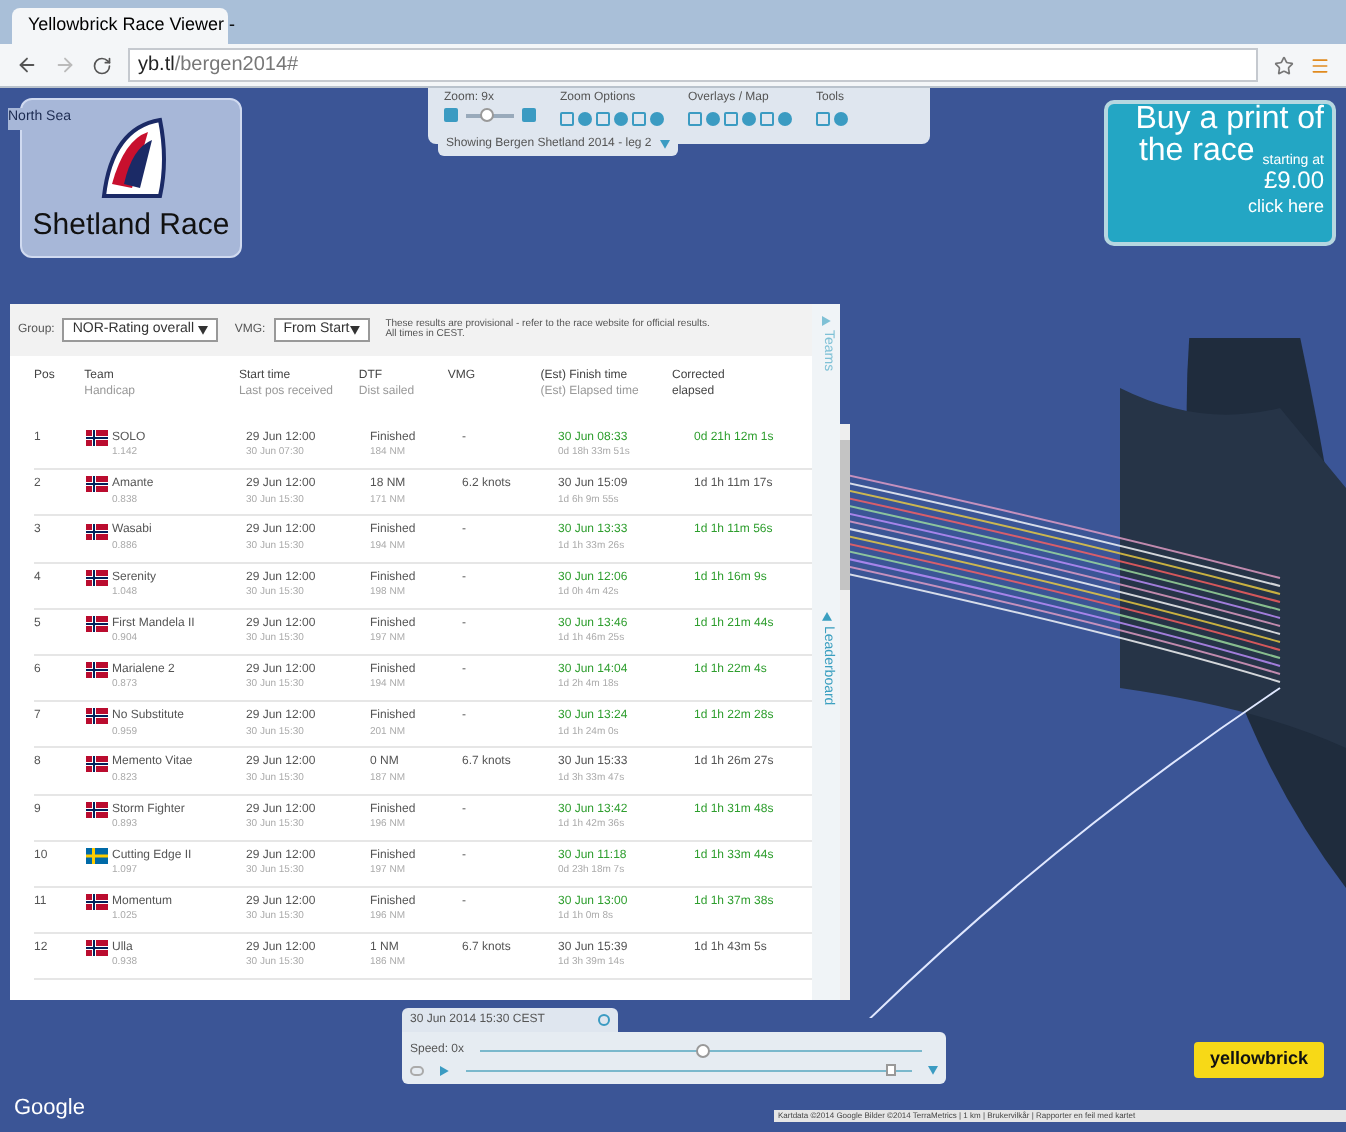 The width and height of the screenshot is (1346, 1132). I want to click on yellowbrick-logo: yellowbrick, so click(1259, 1060).